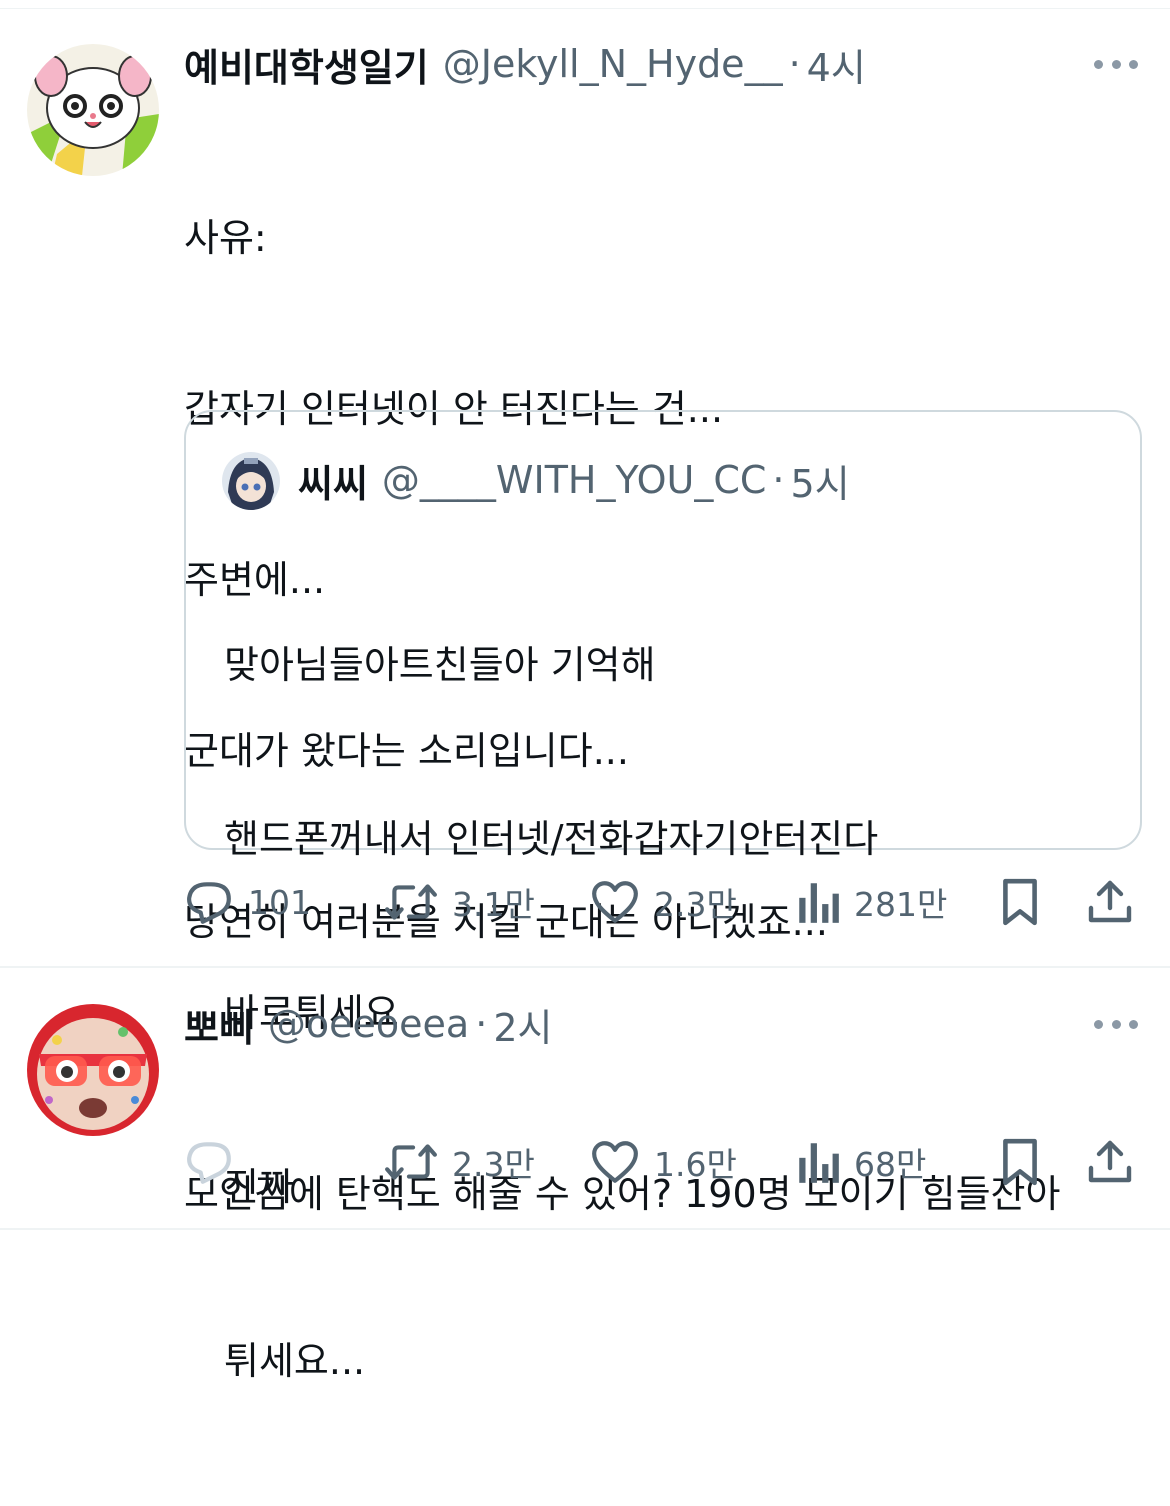  I want to click on quoted-display-name: 씨씨, so click(333, 480).